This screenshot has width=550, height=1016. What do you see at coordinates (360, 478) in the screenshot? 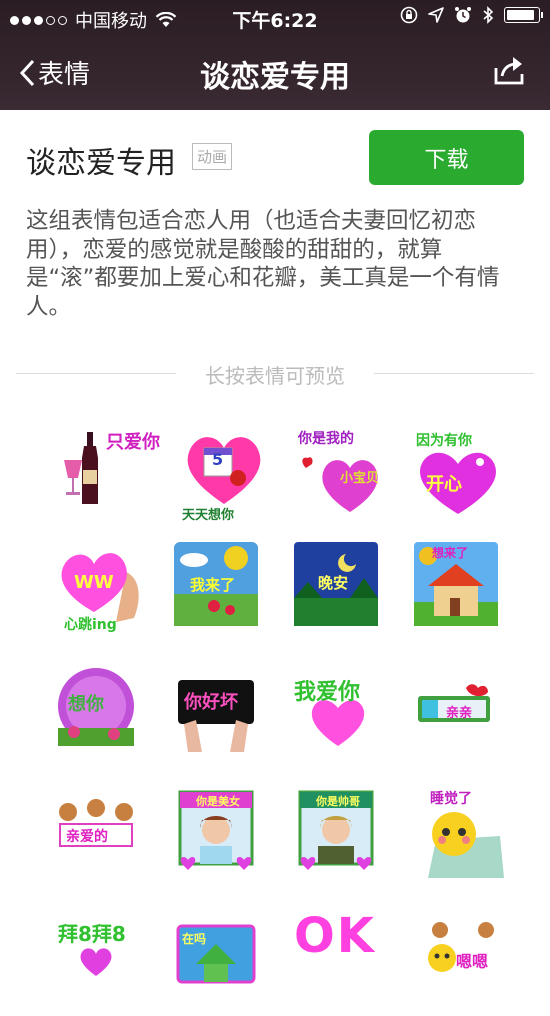
I see `sticker-subtext: 小宝贝` at bounding box center [360, 478].